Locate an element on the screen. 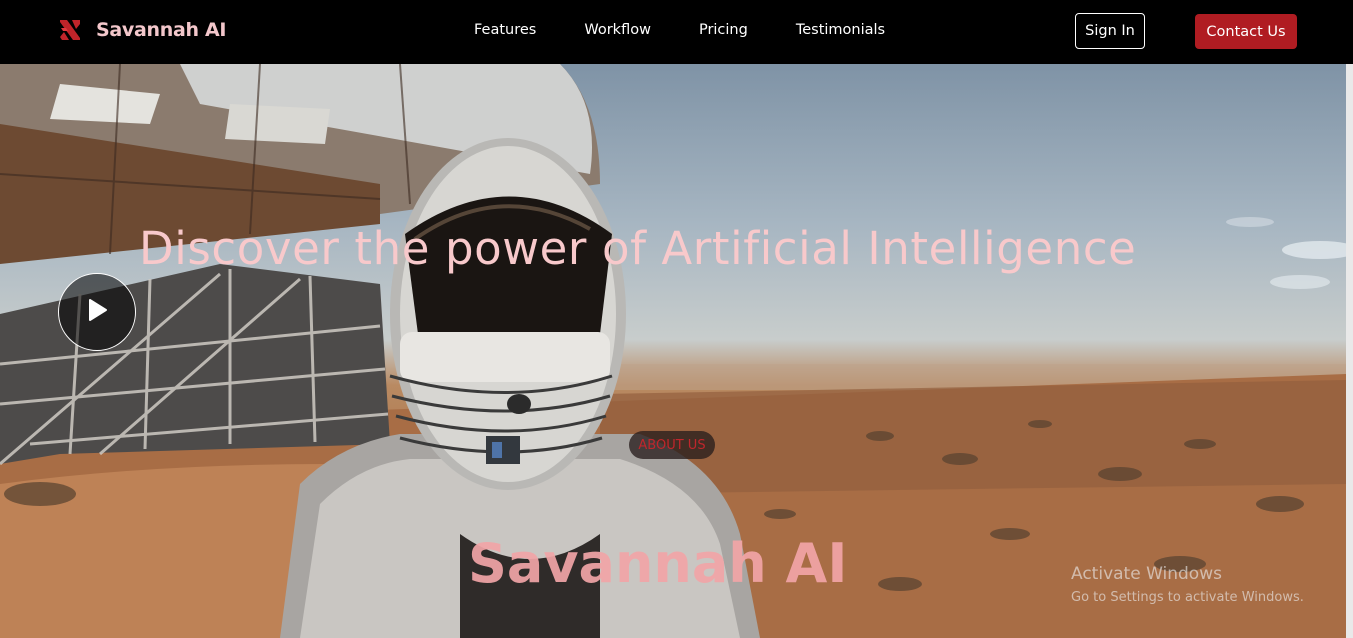  nav-link-features: Features is located at coordinates (505, 30).